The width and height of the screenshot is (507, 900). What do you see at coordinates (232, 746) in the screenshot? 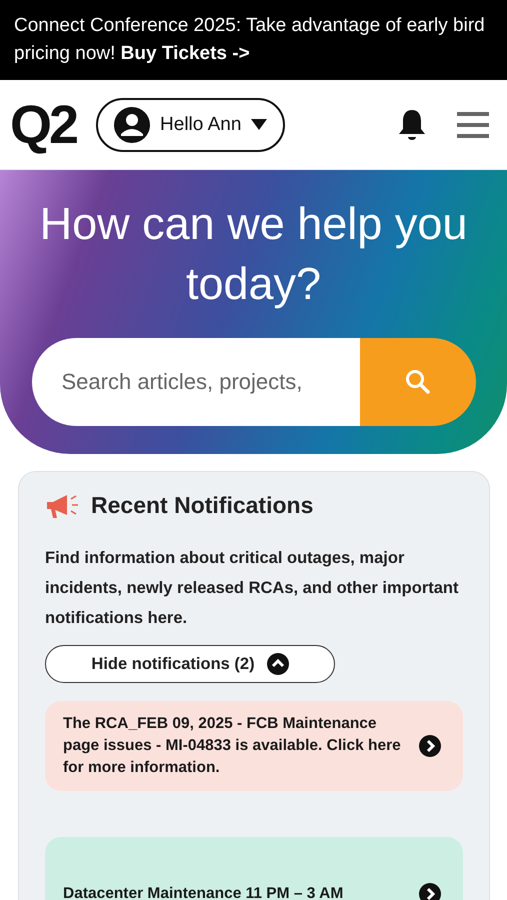
I see `notification-text: The RCA_FEB 09, 2025 - FCB Maintenance page issues - MI-04833 is available. Click here for more information.` at bounding box center [232, 746].